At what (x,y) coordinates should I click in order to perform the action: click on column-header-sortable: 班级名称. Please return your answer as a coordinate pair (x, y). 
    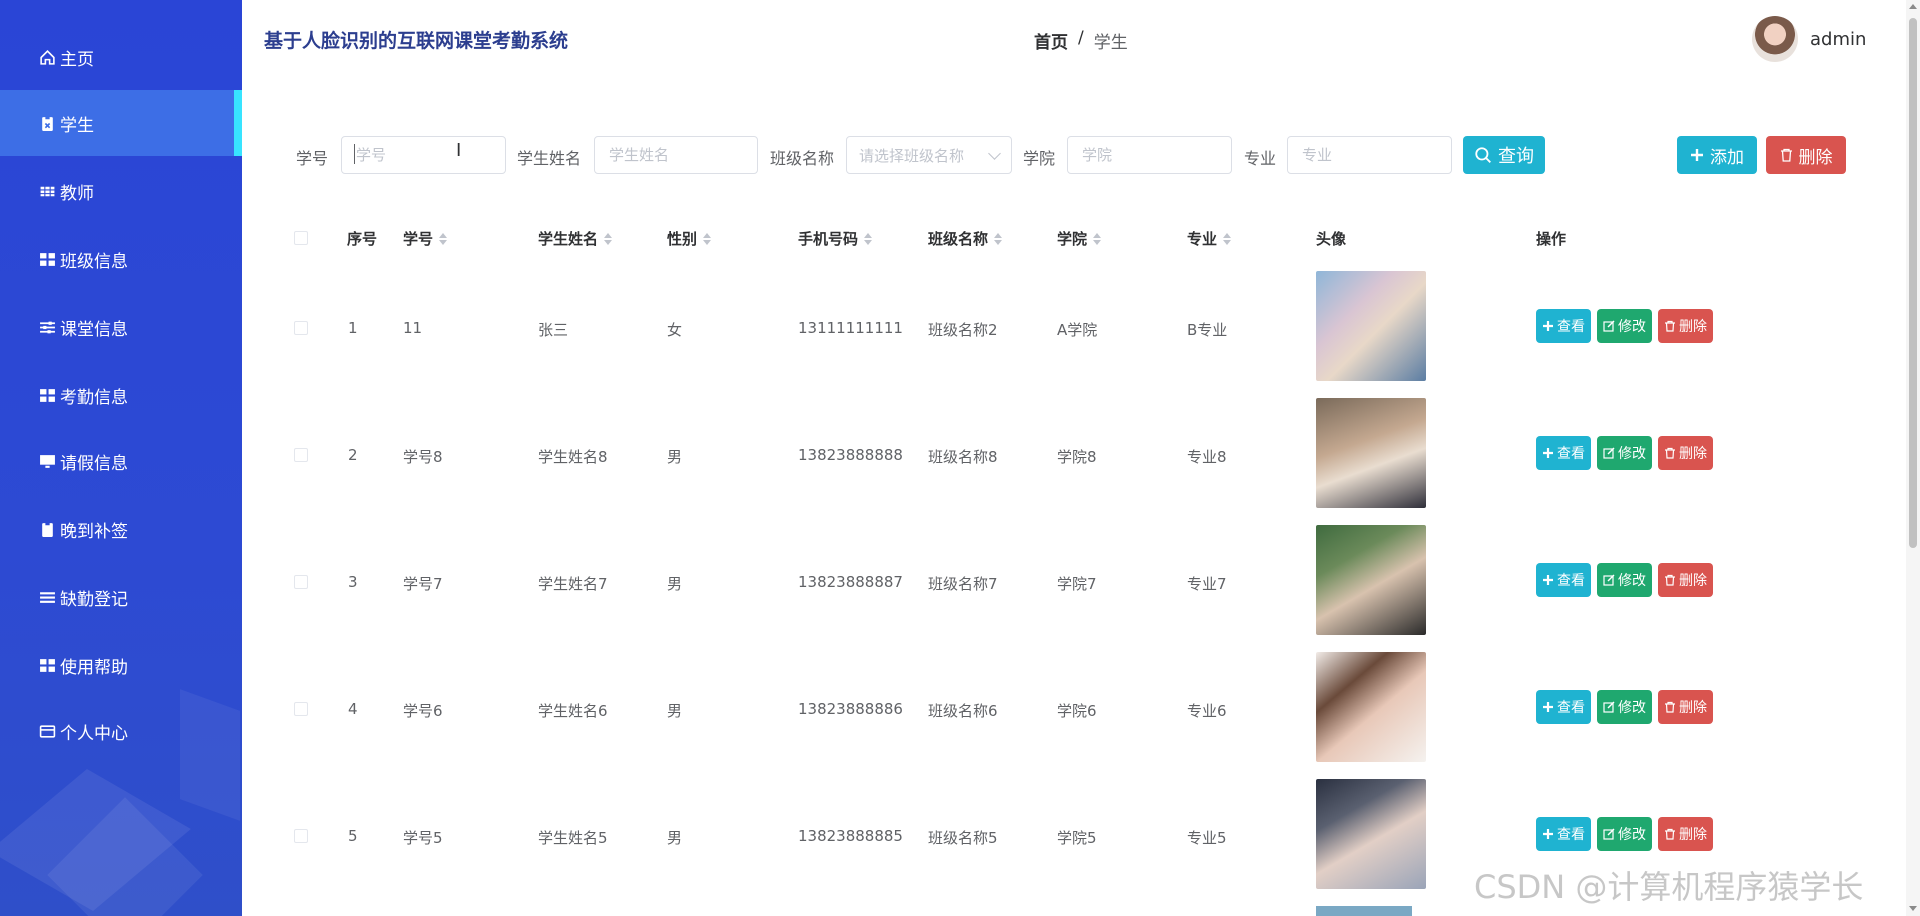
    Looking at the image, I should click on (965, 238).